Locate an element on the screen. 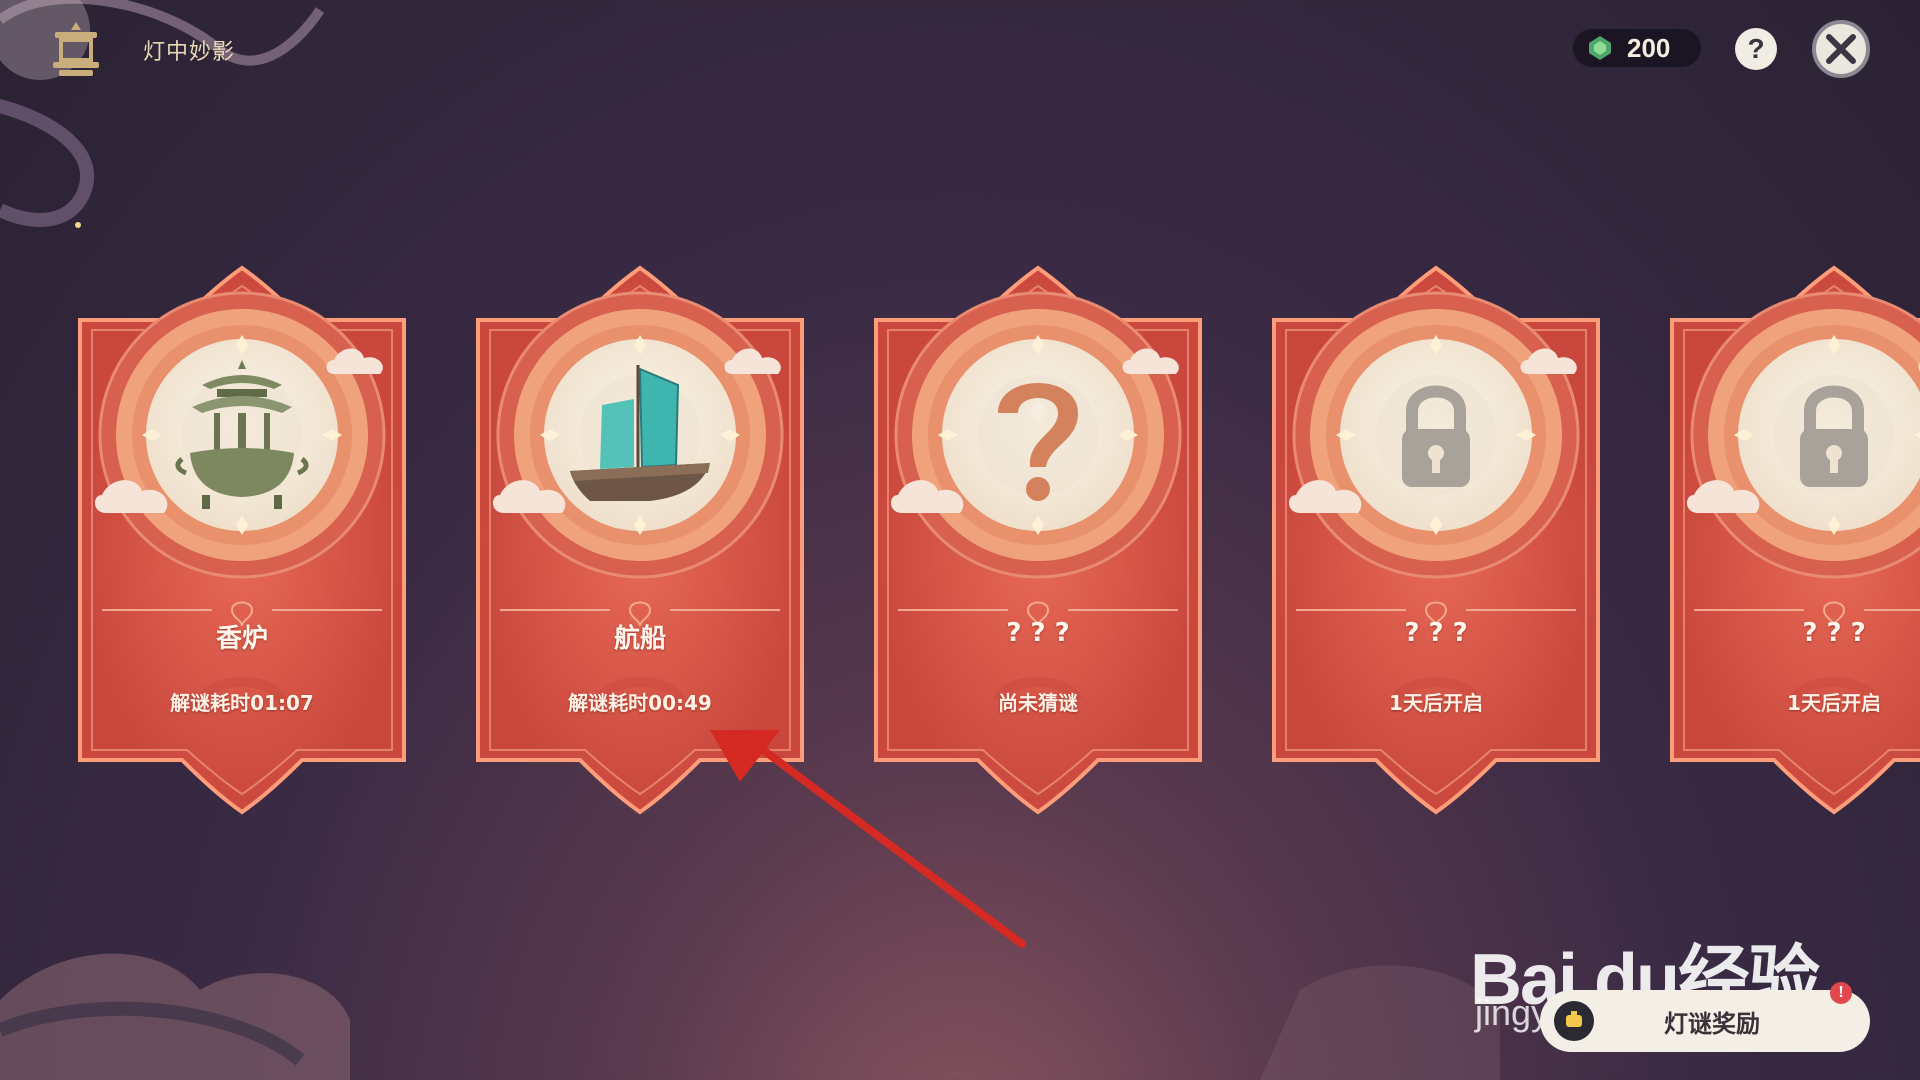 Image resolution: width=1920 pixels, height=1080 pixels. close-icon is located at coordinates (1841, 49).